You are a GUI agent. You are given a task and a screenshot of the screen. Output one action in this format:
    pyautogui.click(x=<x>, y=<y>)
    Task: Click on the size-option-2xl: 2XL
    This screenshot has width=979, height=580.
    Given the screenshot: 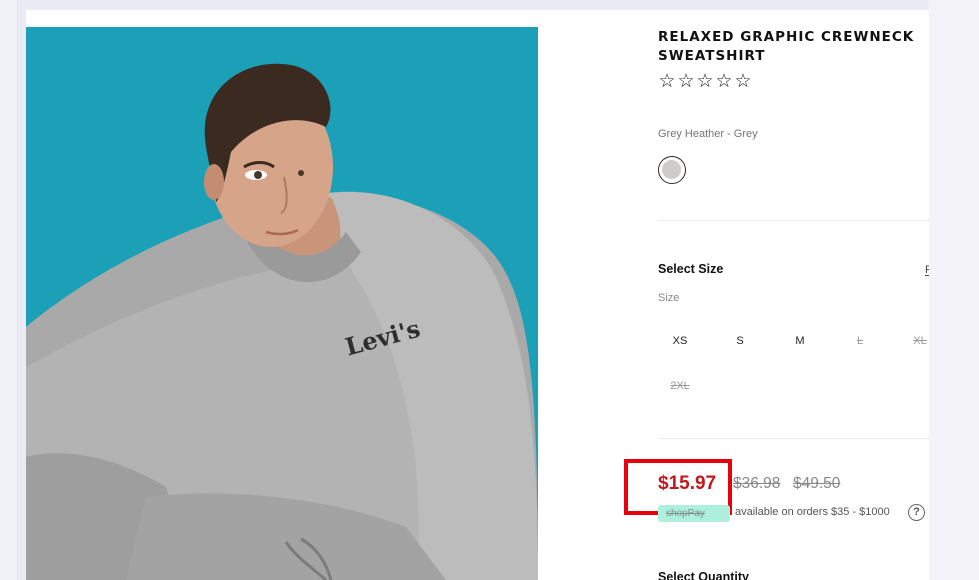 What is the action you would take?
    pyautogui.click(x=680, y=386)
    